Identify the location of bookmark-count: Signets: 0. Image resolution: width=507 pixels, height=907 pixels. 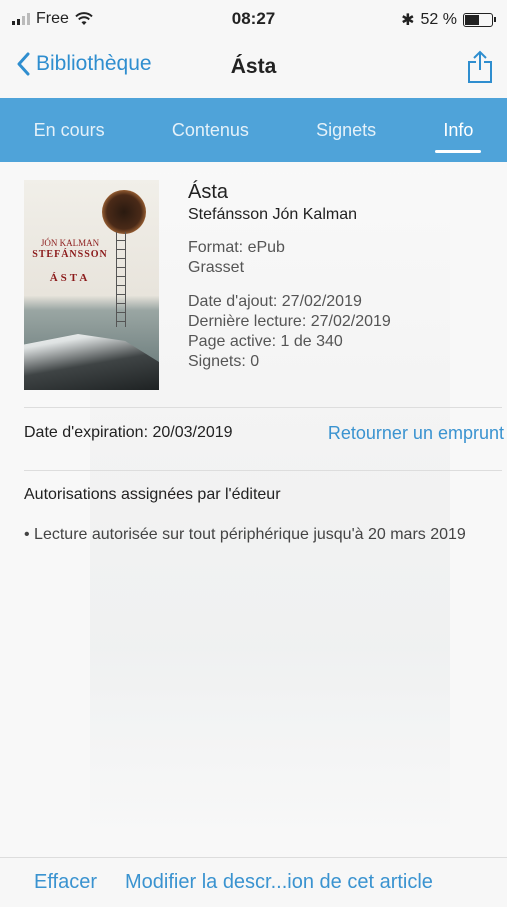
(224, 361).